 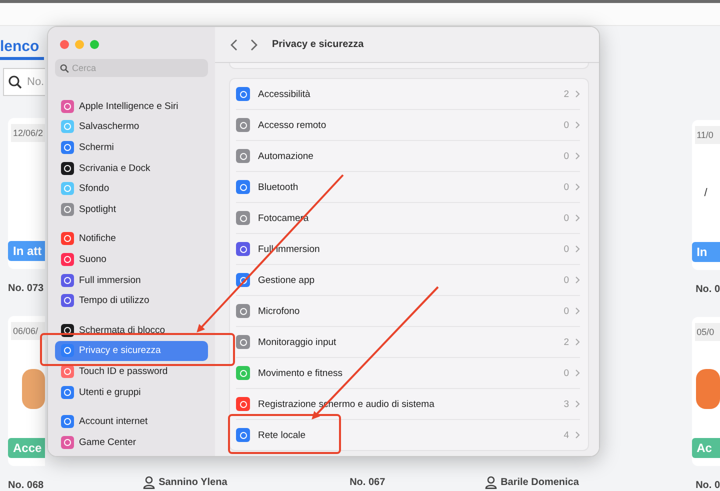 What do you see at coordinates (24, 82) in the screenshot?
I see `search-field: No.` at bounding box center [24, 82].